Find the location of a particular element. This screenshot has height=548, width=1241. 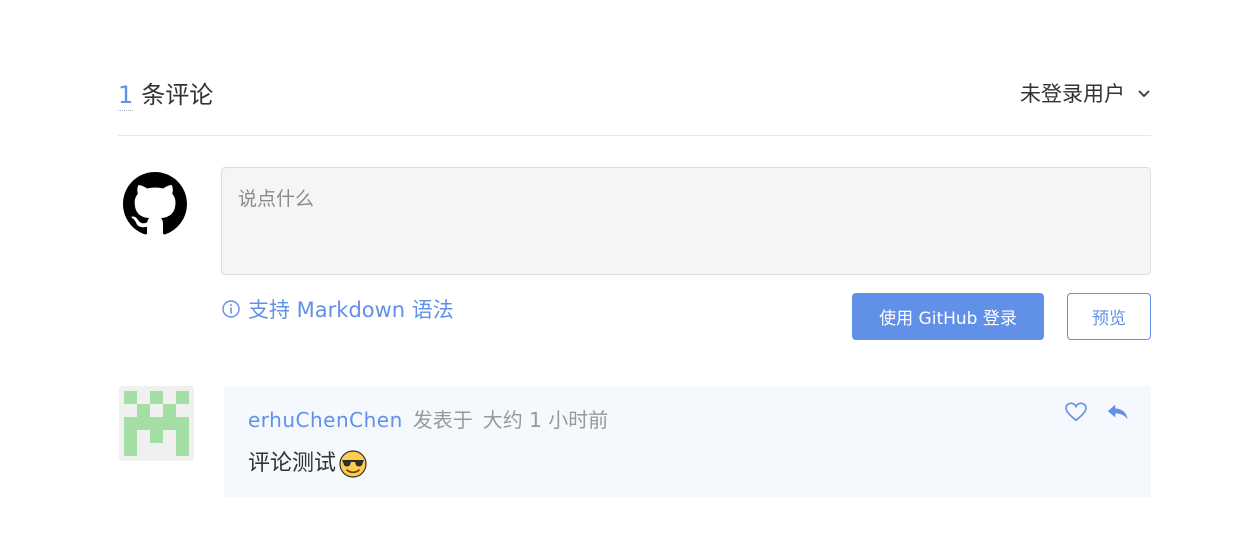

sunglasses-emoji-icon is located at coordinates (353, 464).